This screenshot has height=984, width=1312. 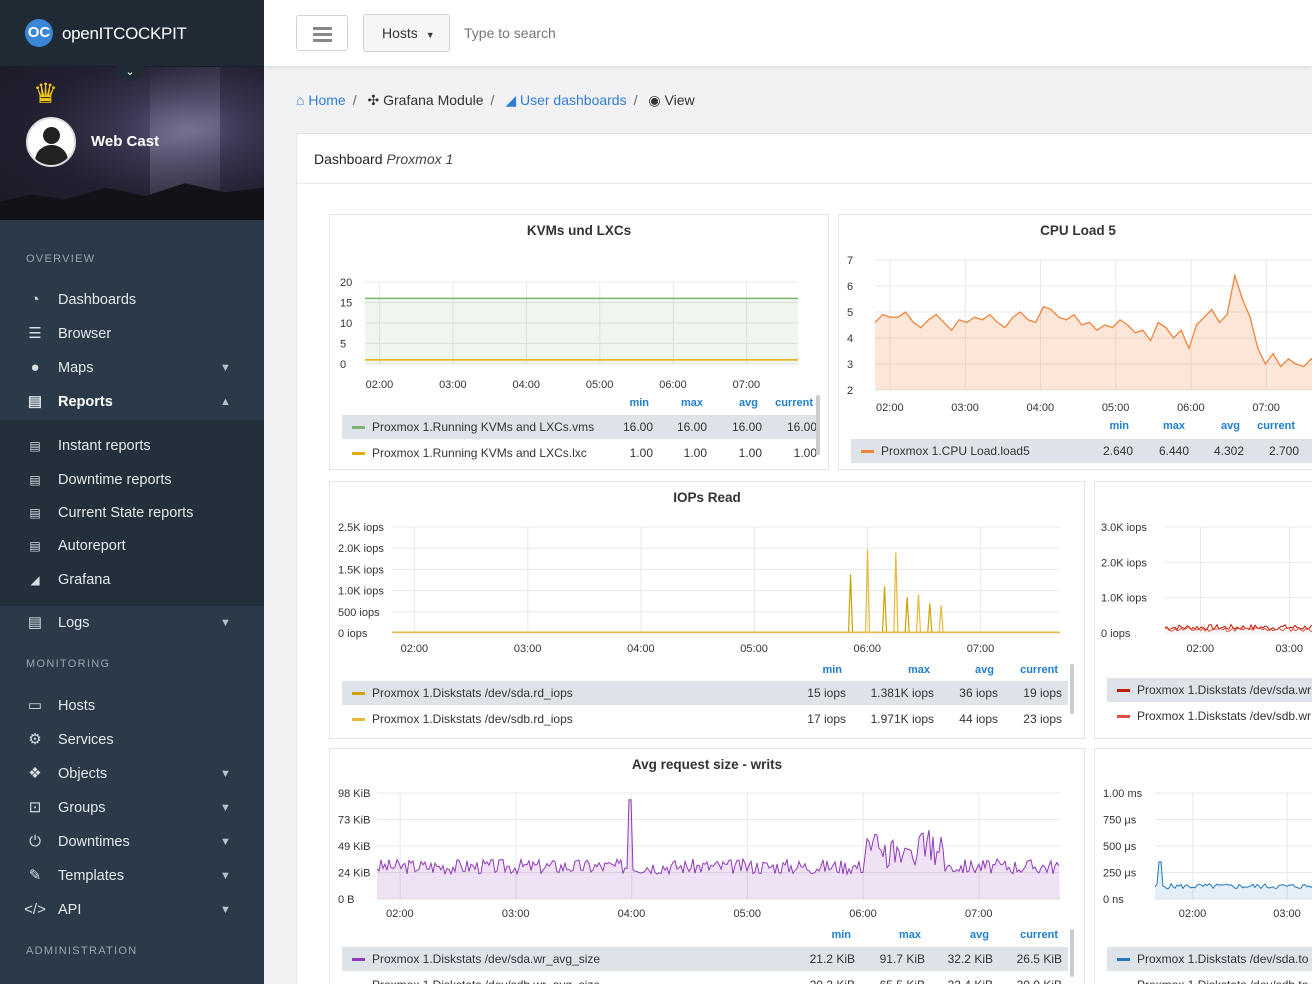 What do you see at coordinates (132, 513) in the screenshot?
I see `sidebar-item-current-state-reports: ▤ Current State reports` at bounding box center [132, 513].